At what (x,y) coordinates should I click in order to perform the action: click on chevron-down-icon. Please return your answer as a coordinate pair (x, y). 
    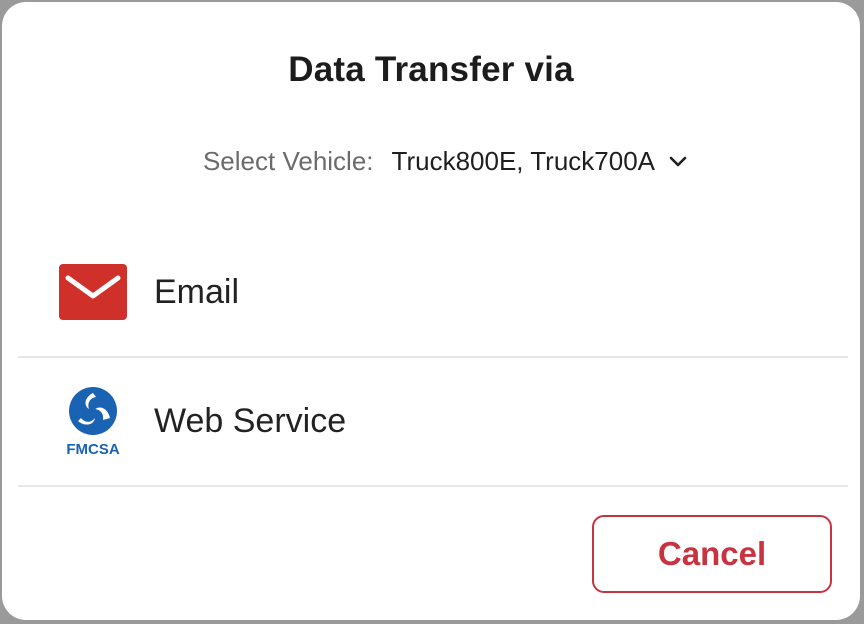
    Looking at the image, I should click on (678, 161).